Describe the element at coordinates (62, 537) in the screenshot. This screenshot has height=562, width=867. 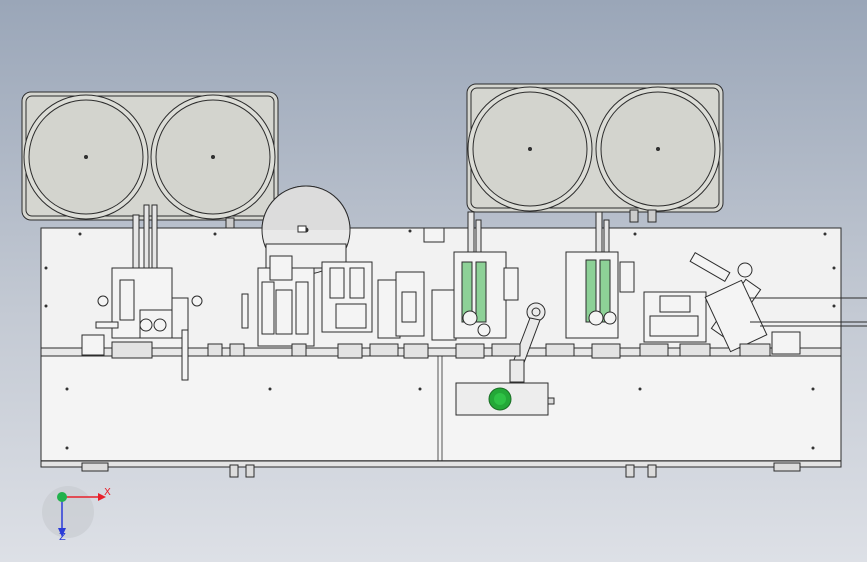
I see `z-axis-label: Z` at that location.